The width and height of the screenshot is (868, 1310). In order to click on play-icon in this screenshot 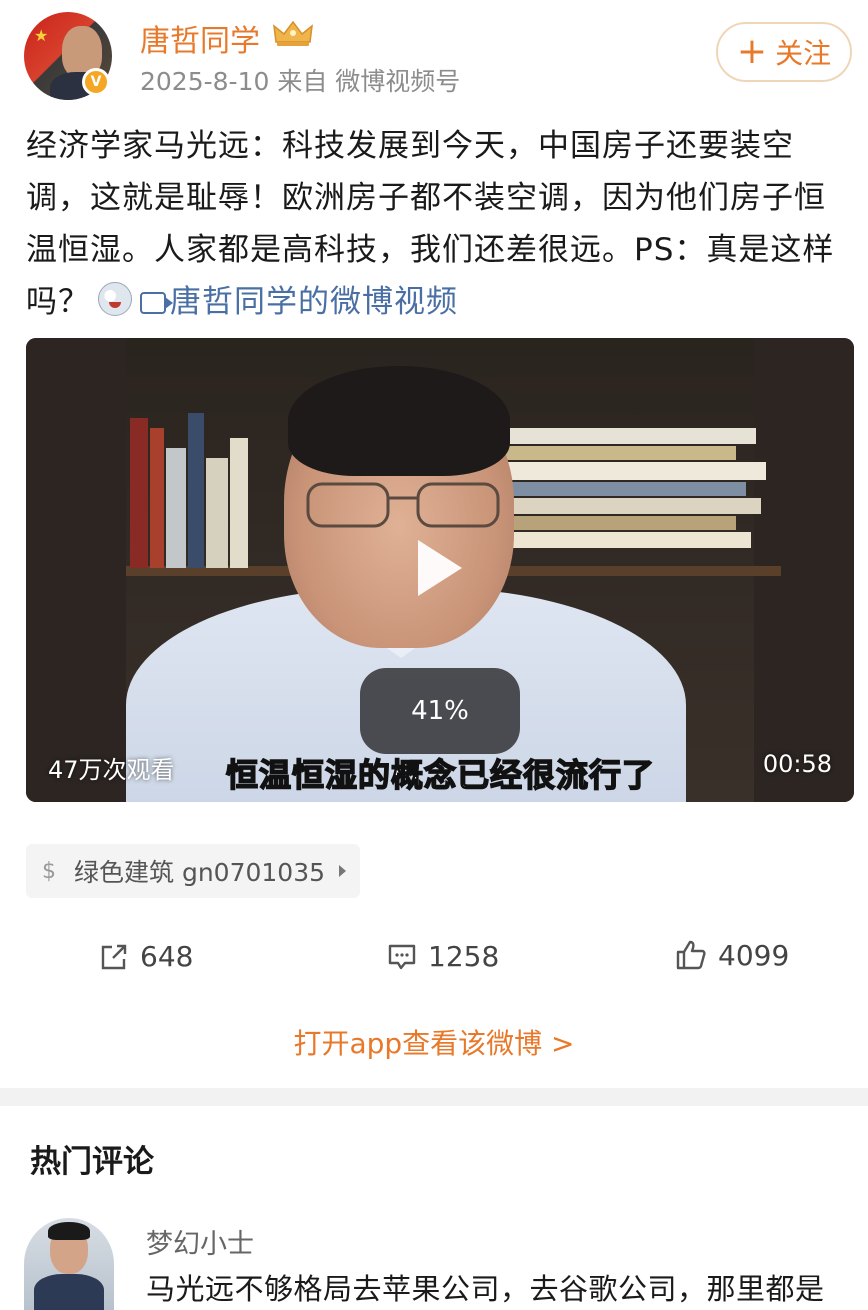, I will do `click(440, 568)`.